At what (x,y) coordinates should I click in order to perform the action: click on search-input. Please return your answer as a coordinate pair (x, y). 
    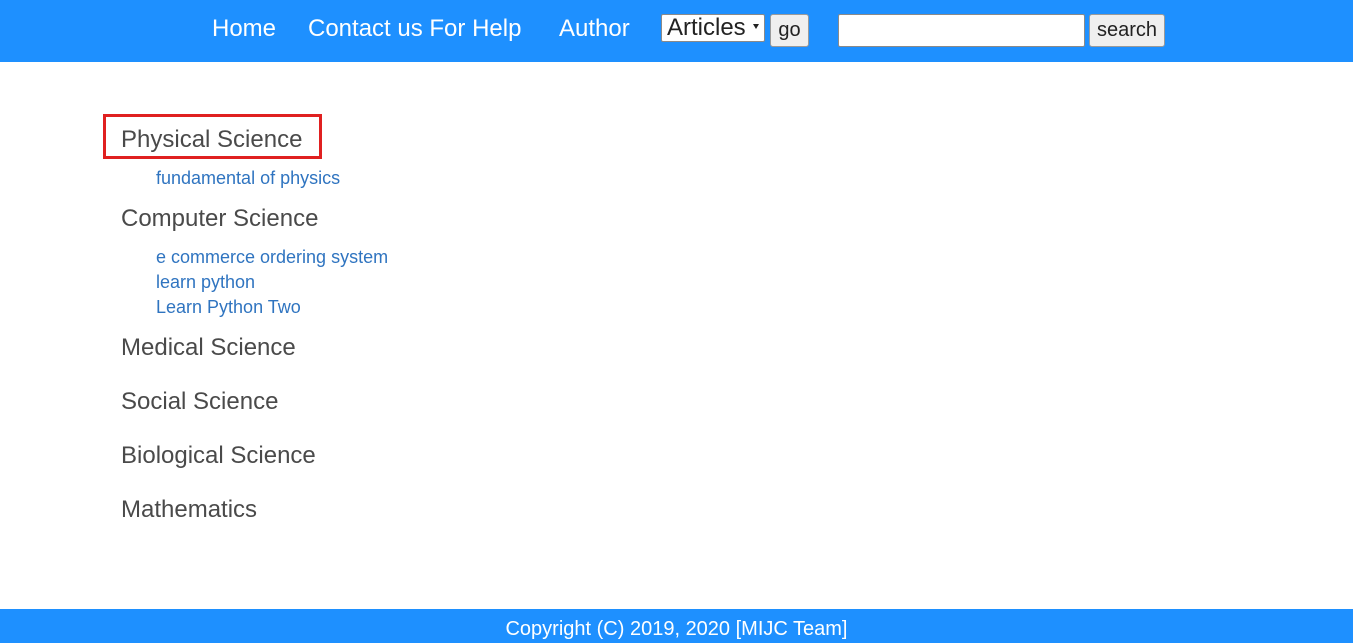
    Looking at the image, I should click on (961, 30).